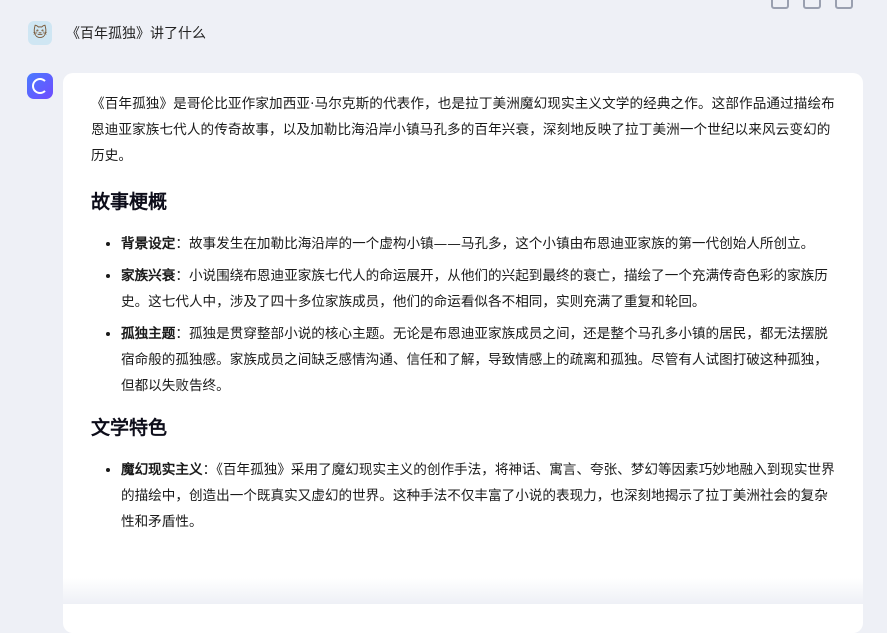 The width and height of the screenshot is (887, 633). Describe the element at coordinates (40, 86) in the screenshot. I see `assistant-logo-icon` at that location.